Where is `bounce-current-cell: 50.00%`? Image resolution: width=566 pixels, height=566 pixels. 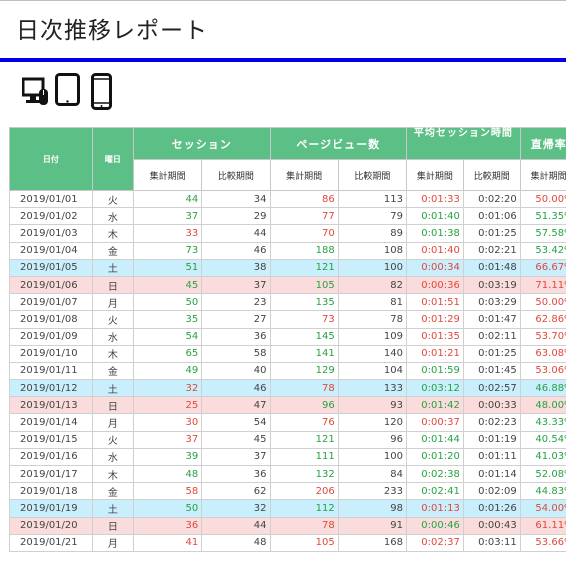 bounce-current-cell: 50.00% is located at coordinates (542, 199).